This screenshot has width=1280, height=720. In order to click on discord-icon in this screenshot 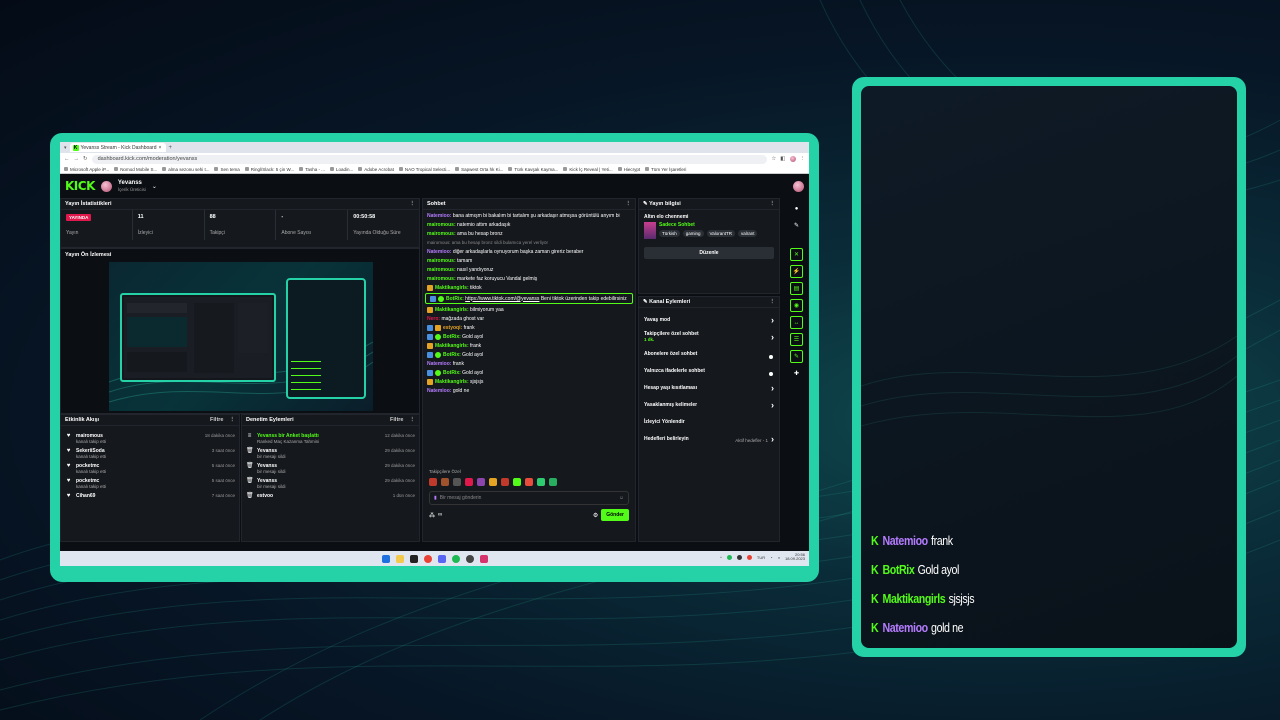, I will do `click(441, 558)`.